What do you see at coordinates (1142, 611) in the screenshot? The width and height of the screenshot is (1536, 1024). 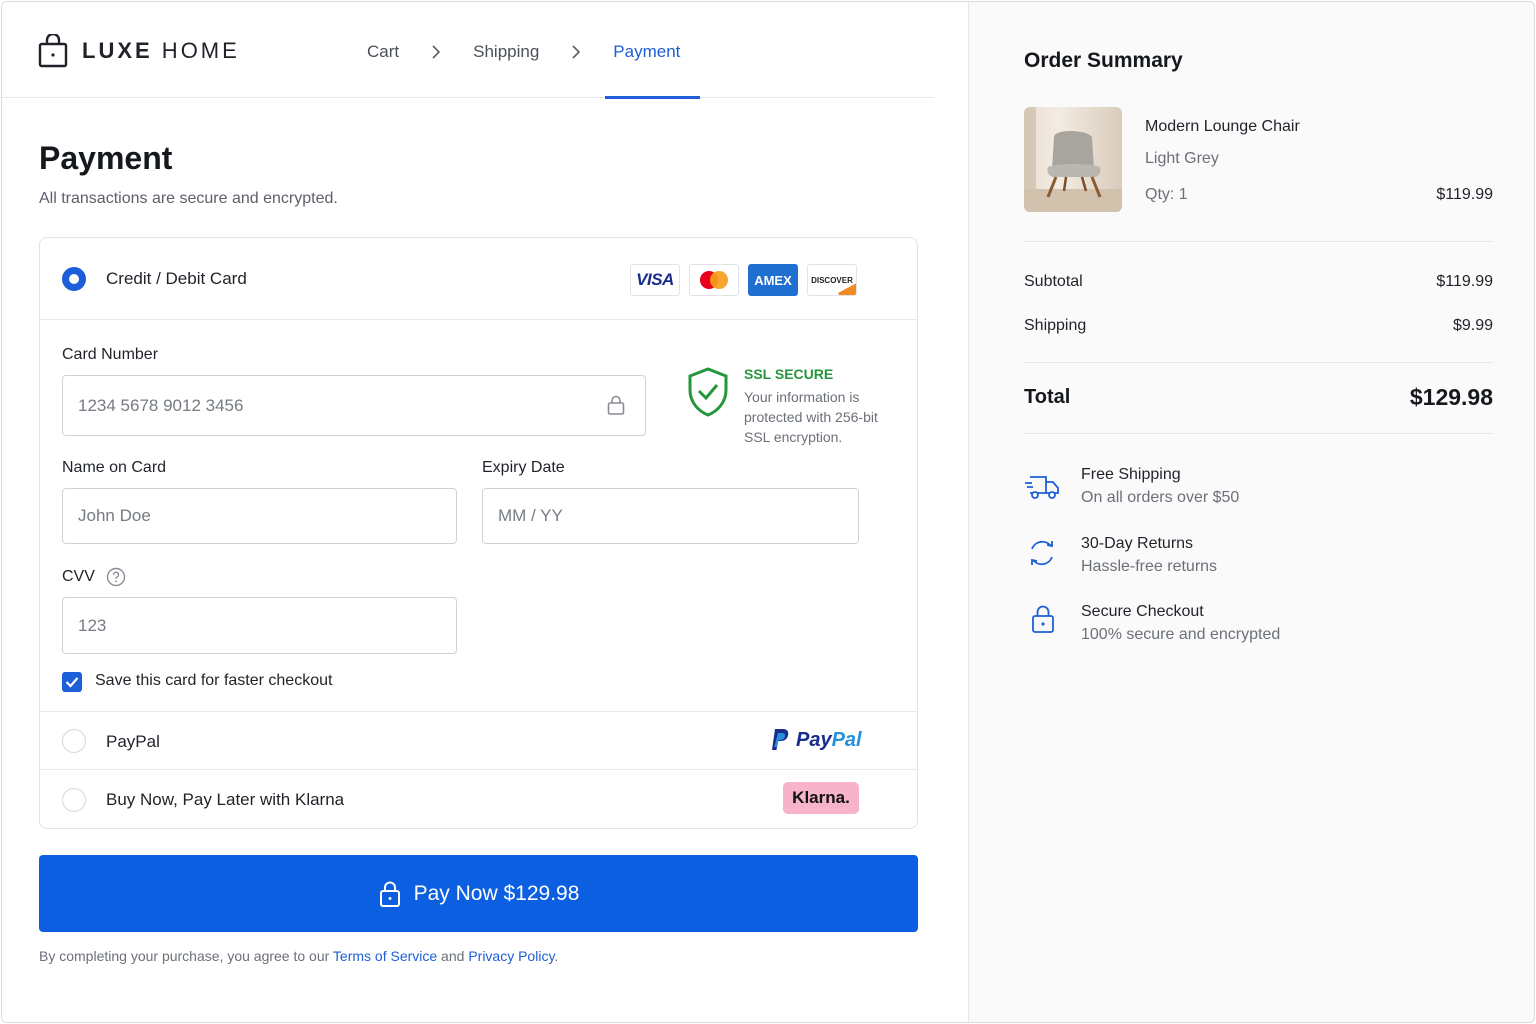 I see `perk-secure-title: Secure Checkout` at bounding box center [1142, 611].